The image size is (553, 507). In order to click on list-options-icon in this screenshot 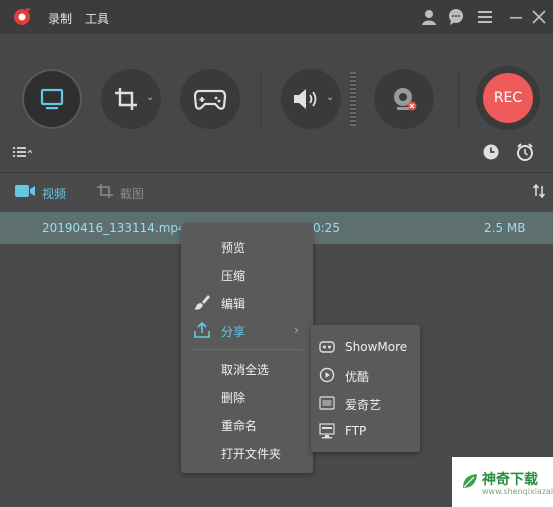, I will do `click(23, 152)`.